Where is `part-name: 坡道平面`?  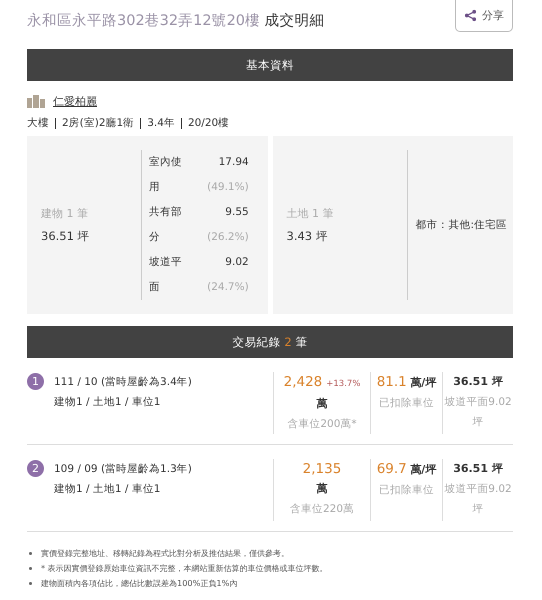
part-name: 坡道平面 is located at coordinates (166, 275).